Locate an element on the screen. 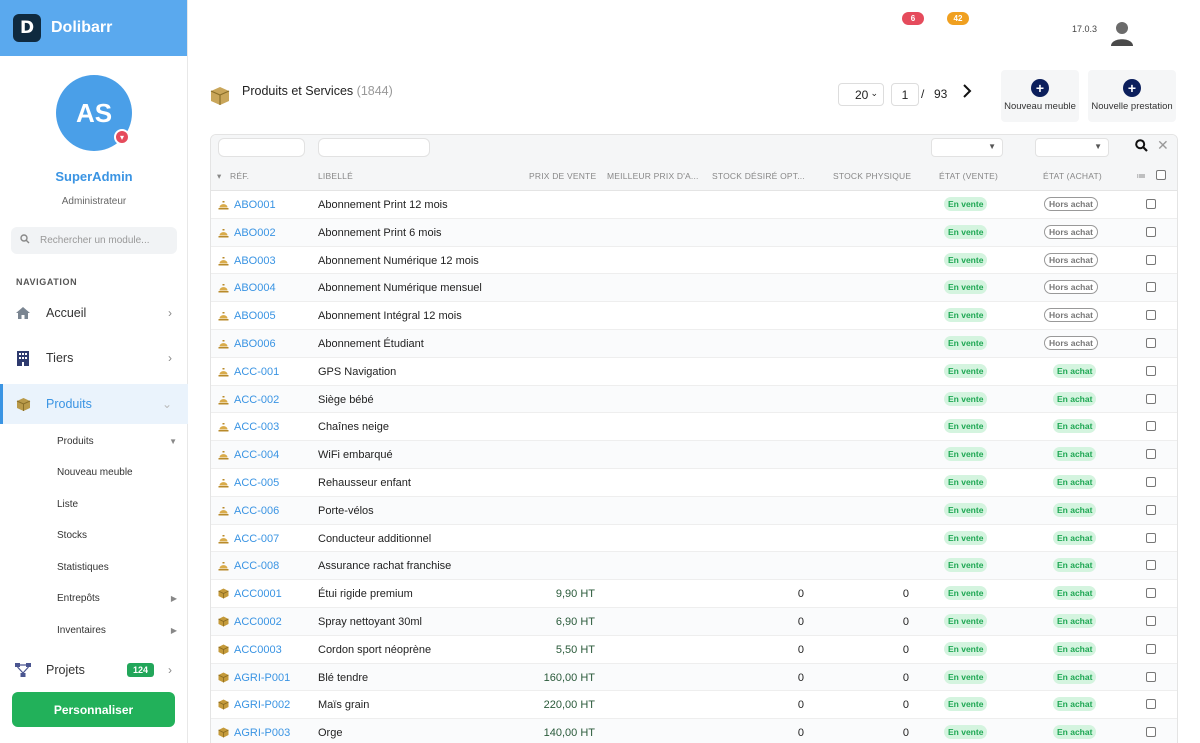  user-name: SuperAdmin is located at coordinates (94, 176).